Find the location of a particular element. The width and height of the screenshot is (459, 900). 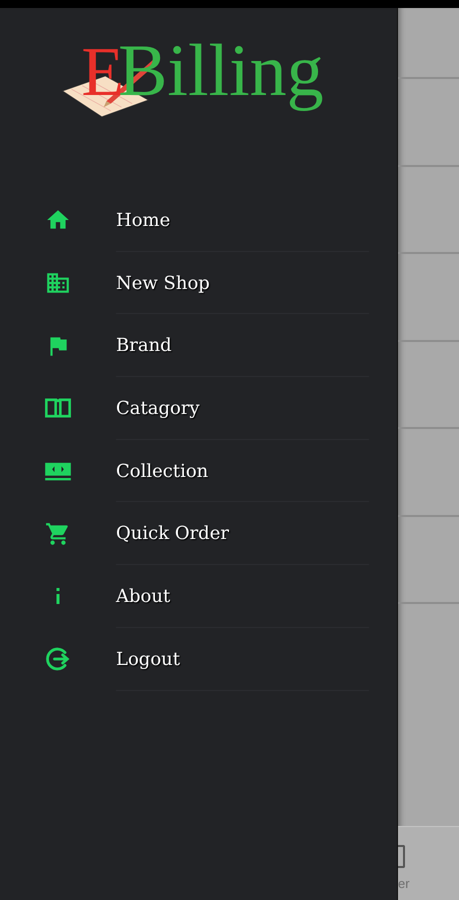

menu-item: Collection is located at coordinates (162, 471).